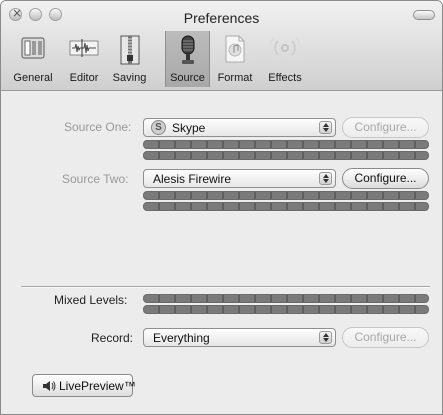 Image resolution: width=443 pixels, height=415 pixels. What do you see at coordinates (286, 144) in the screenshot?
I see `source-one-level-meter-left` at bounding box center [286, 144].